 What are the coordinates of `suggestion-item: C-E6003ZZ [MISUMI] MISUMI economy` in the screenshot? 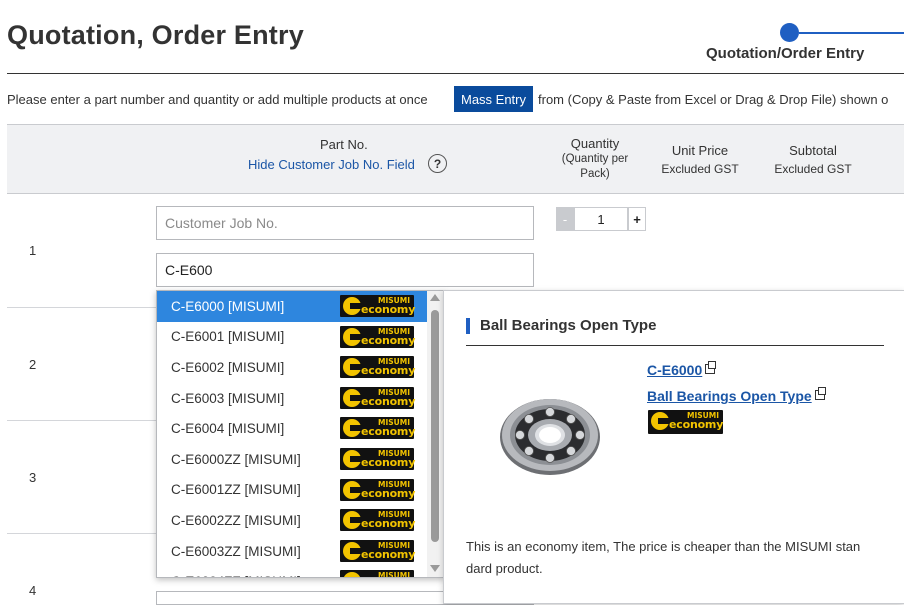 It's located at (292, 551).